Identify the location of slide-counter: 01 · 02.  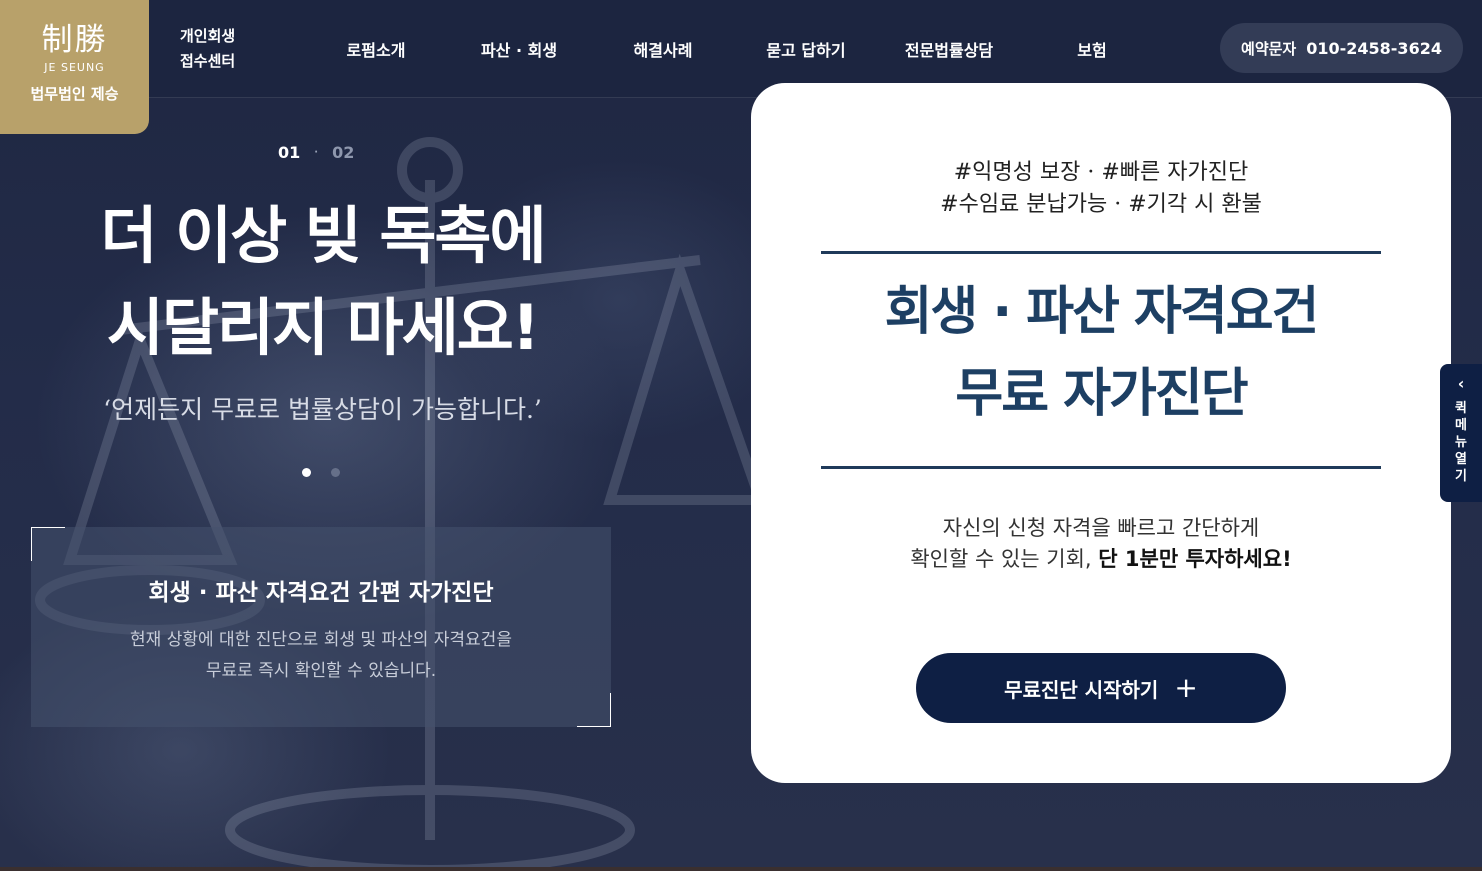
(316, 152).